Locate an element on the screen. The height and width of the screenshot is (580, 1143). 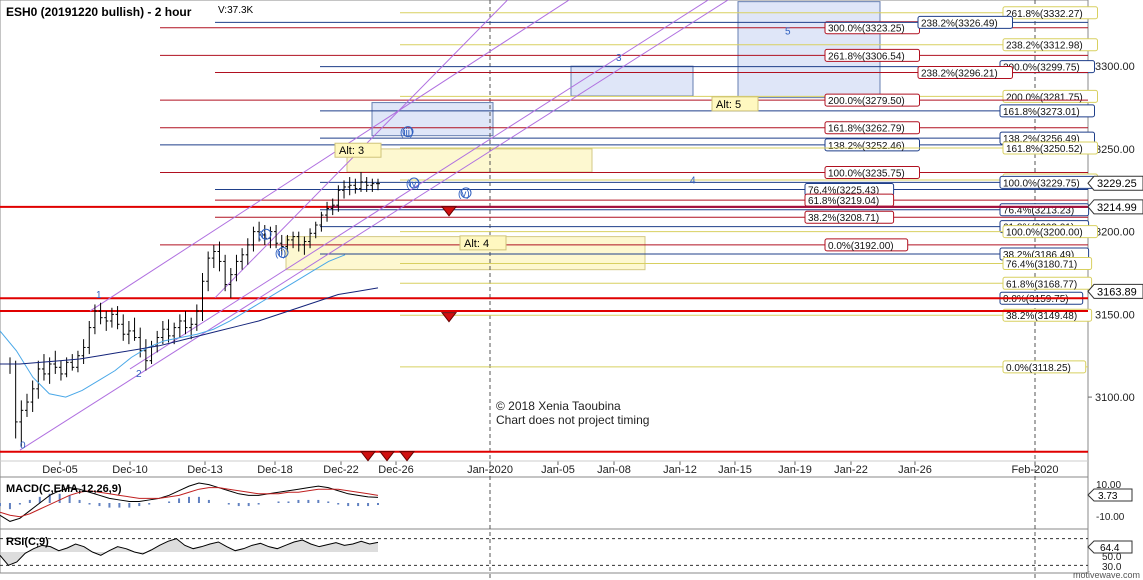
wave-label: (i) is located at coordinates (262, 235).